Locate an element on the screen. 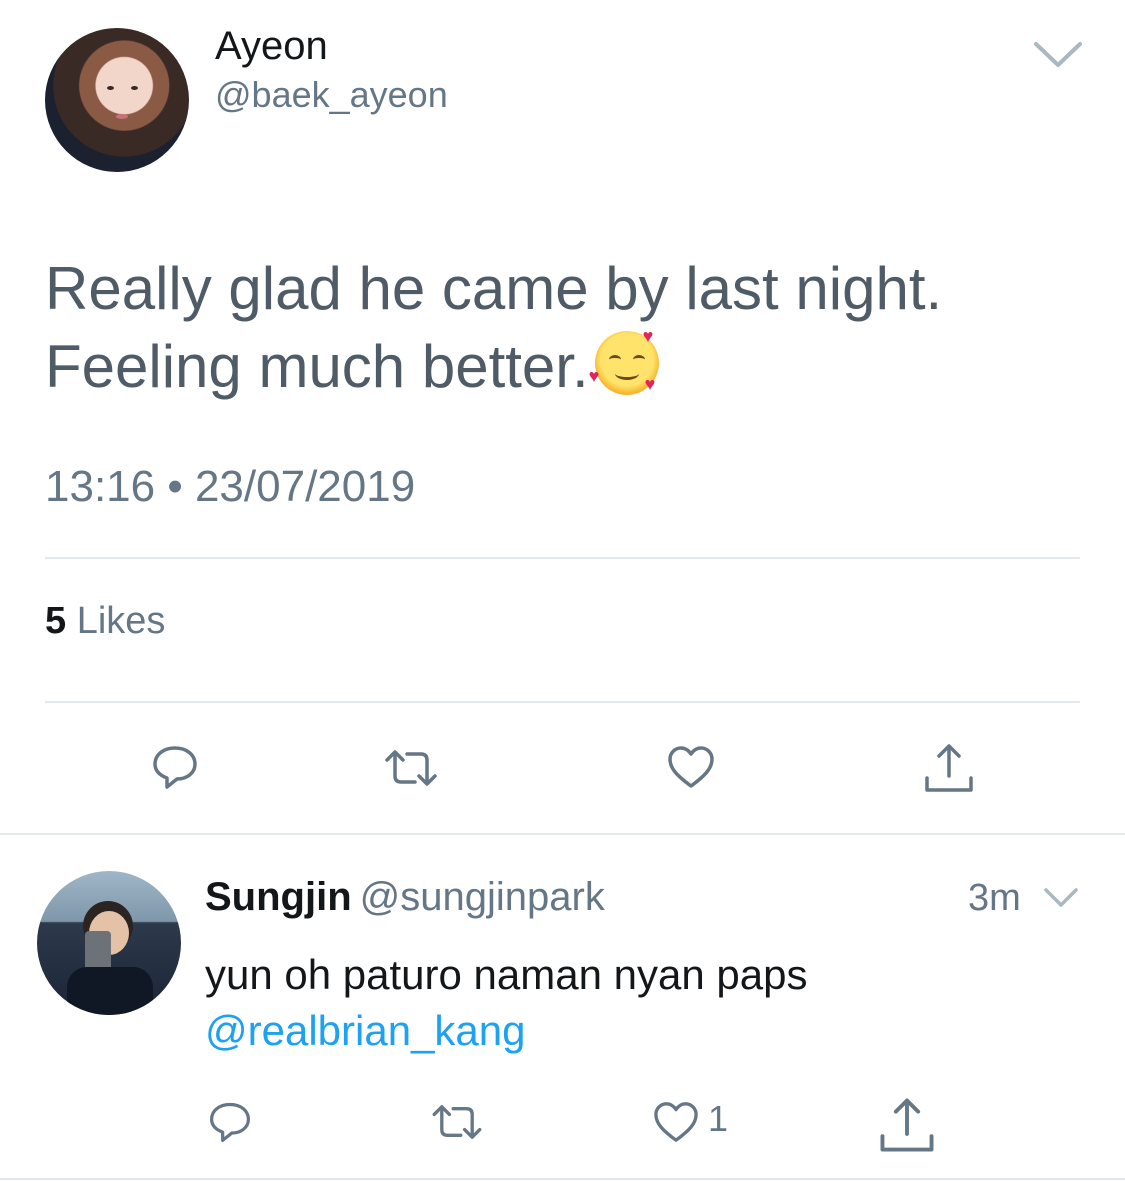 The width and height of the screenshot is (1125, 1181). tweet-text-line-1: Really glad he came by last night. is located at coordinates (494, 288).